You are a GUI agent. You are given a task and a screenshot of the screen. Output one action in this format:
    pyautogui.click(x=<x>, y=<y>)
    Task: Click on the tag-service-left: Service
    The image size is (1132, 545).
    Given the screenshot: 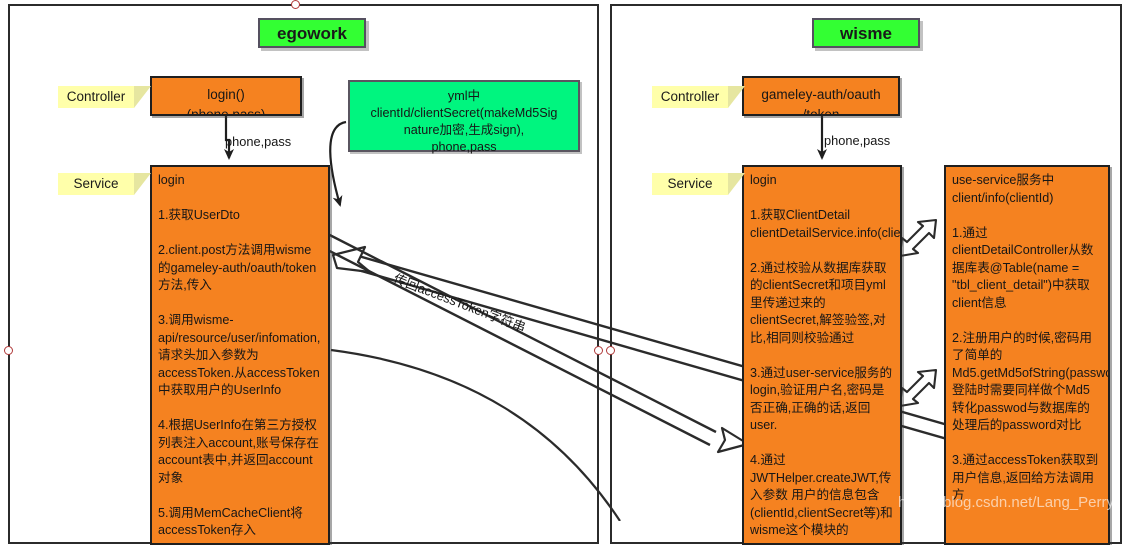 What is the action you would take?
    pyautogui.click(x=104, y=184)
    